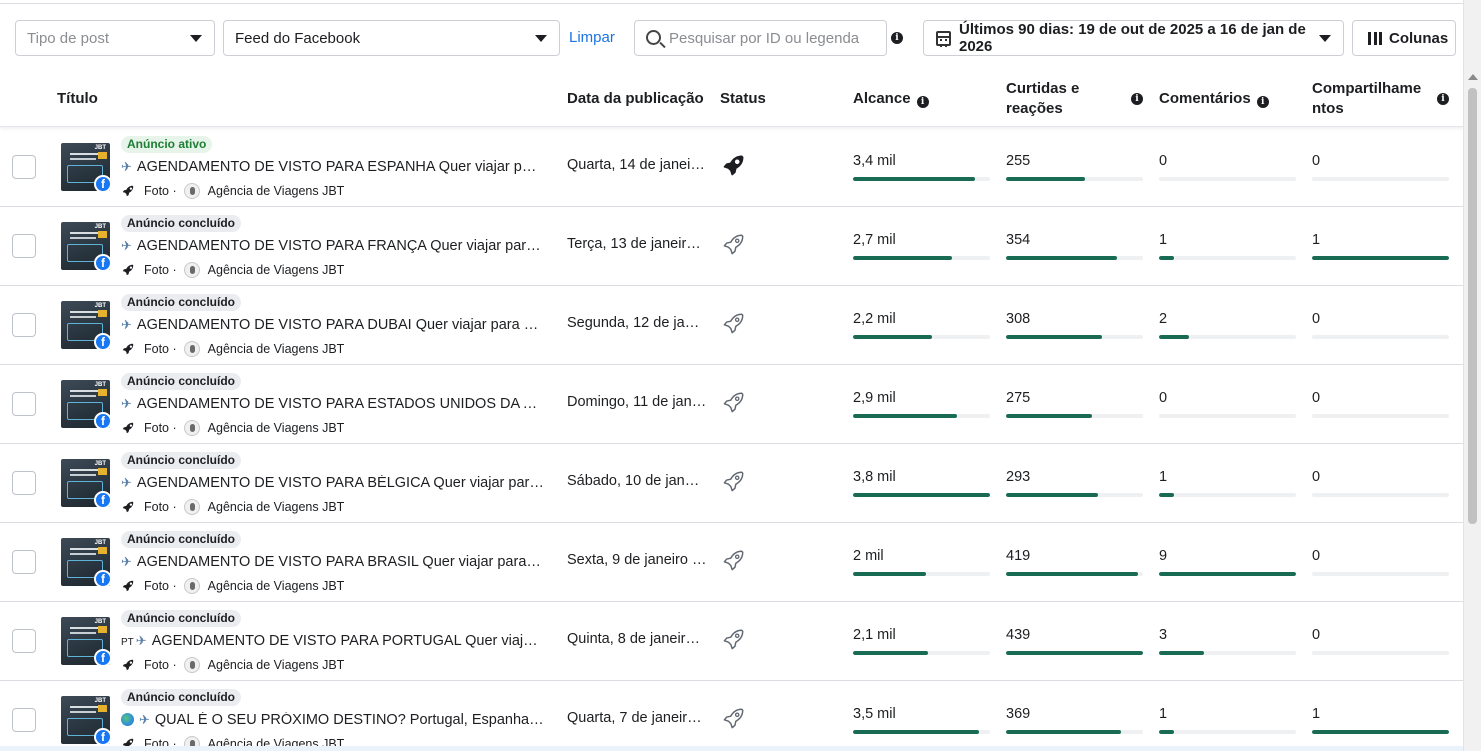 This screenshot has width=1481, height=751. I want to click on column-header-status: Status, so click(743, 99).